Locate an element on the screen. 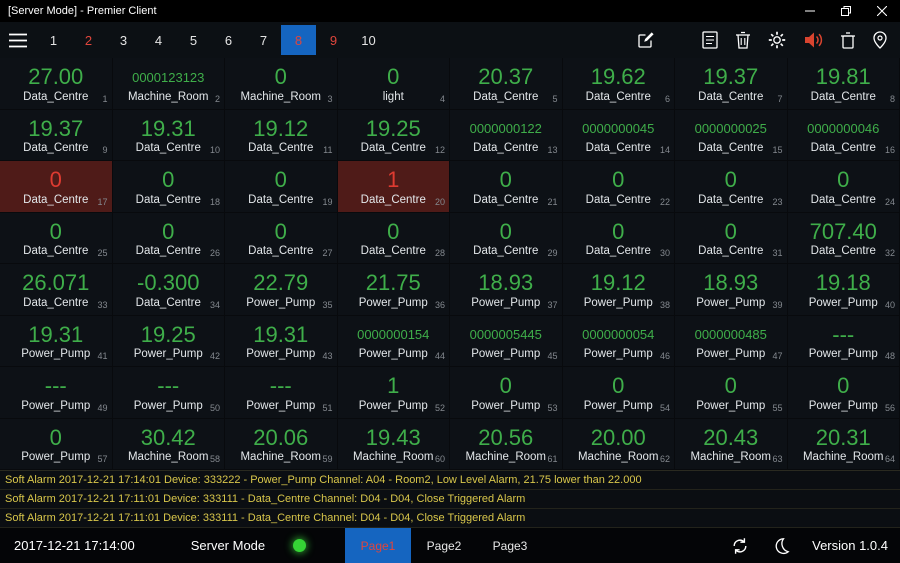  grid-tile: 0 light 4 is located at coordinates (393, 84).